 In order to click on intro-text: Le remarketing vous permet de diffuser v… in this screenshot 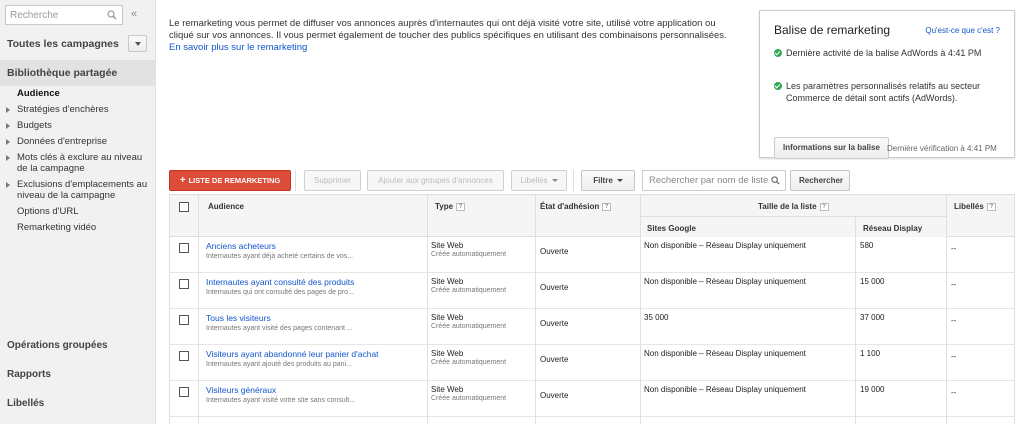, I will do `click(454, 36)`.